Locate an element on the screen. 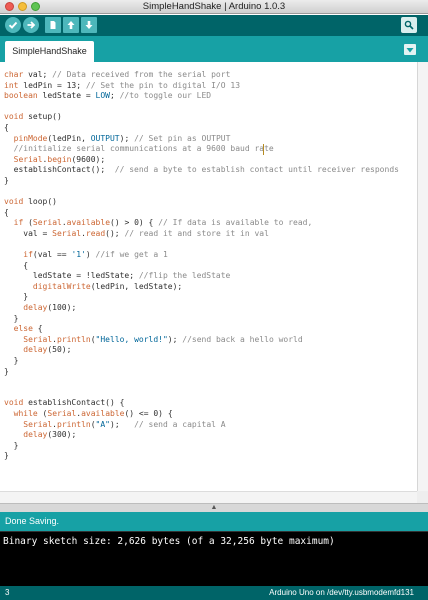  text-cursor is located at coordinates (263, 149).